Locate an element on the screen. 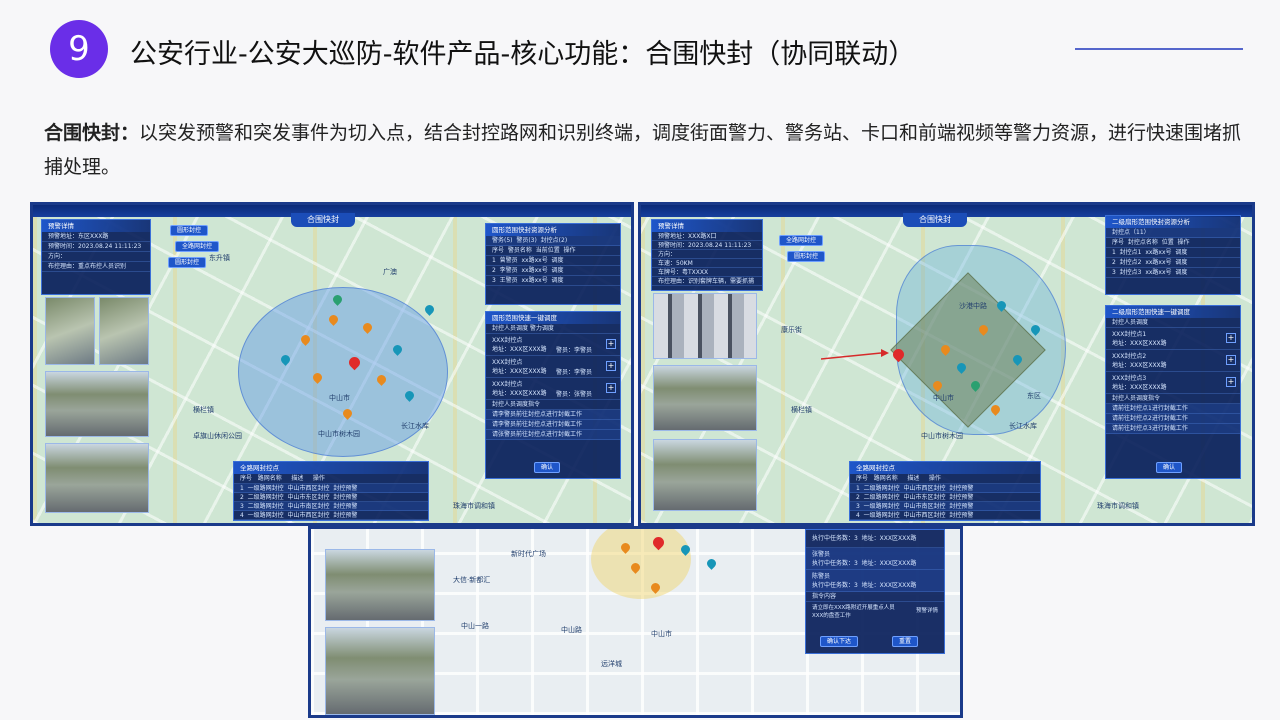 This screenshot has width=1280, height=720. map-label: 东升镇 is located at coordinates (219, 258).